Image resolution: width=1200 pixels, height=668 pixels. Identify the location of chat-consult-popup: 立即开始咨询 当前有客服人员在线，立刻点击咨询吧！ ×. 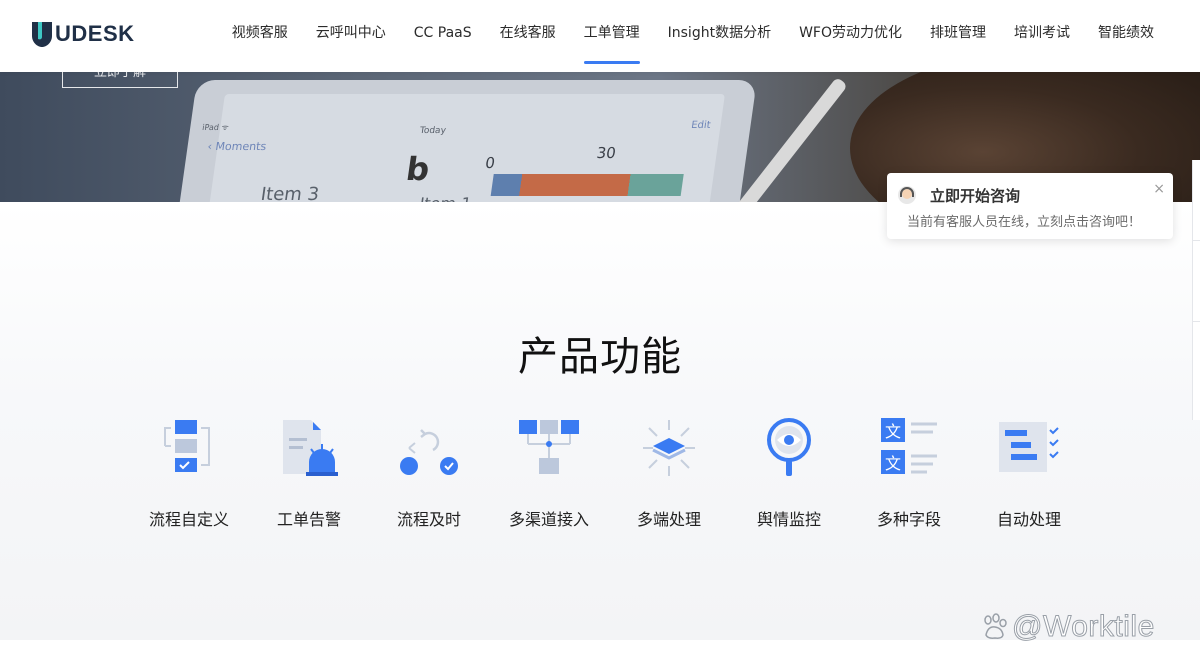
(1030, 206).